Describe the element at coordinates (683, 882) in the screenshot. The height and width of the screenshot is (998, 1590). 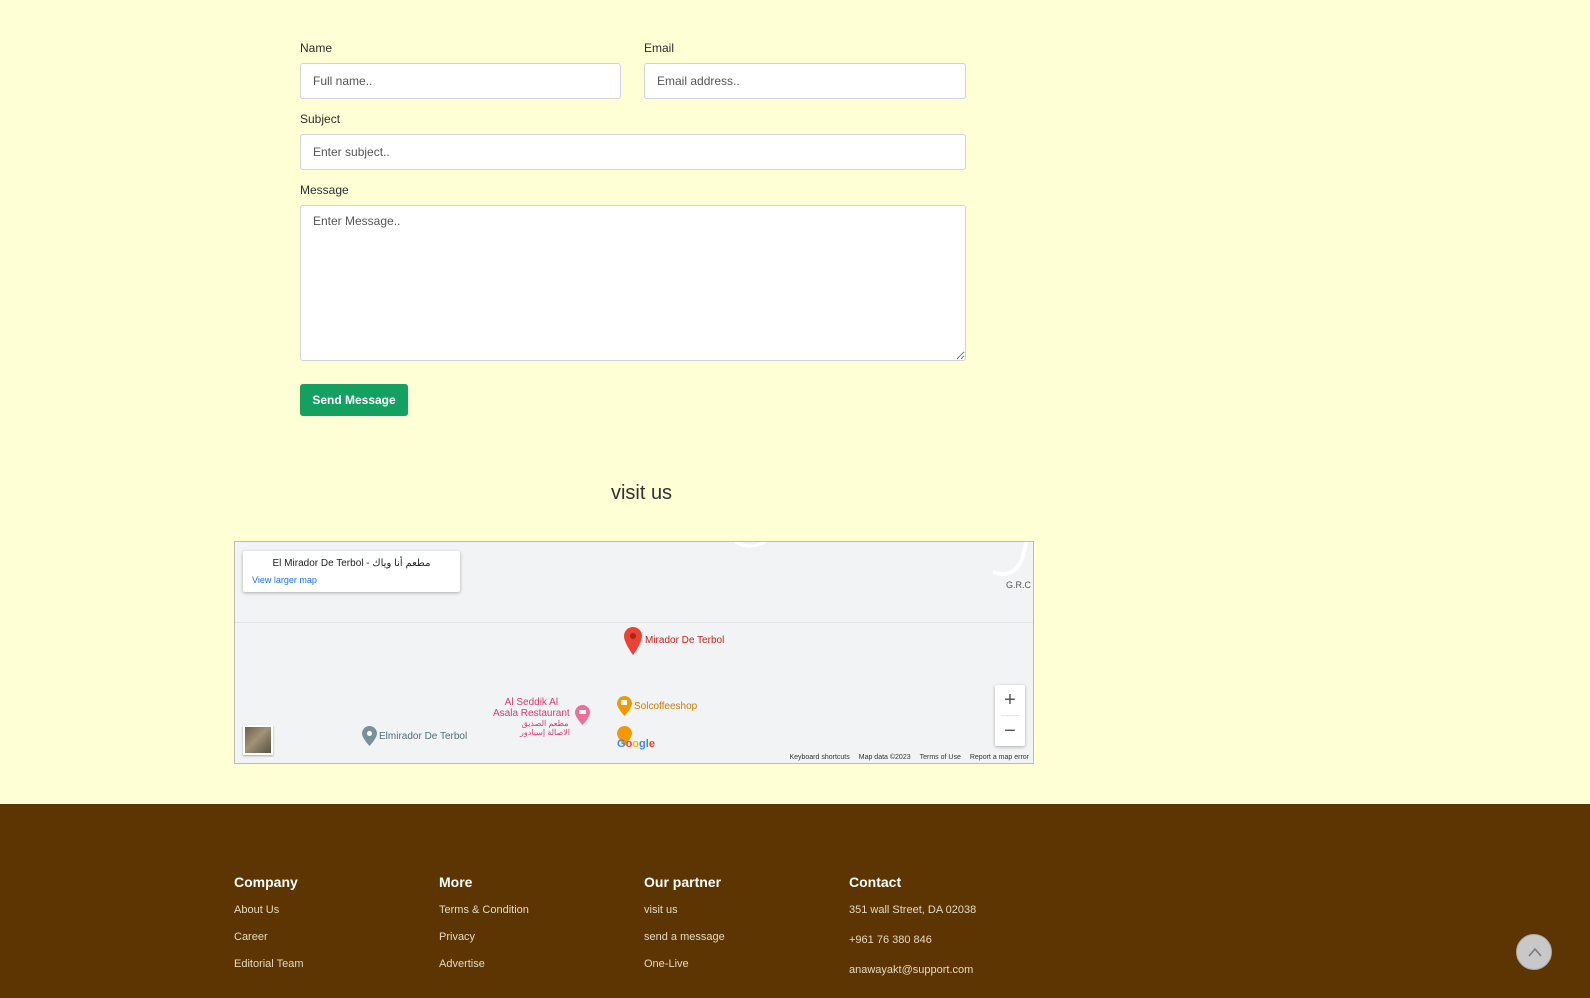
I see `footer-partner-title: Our partner` at that location.